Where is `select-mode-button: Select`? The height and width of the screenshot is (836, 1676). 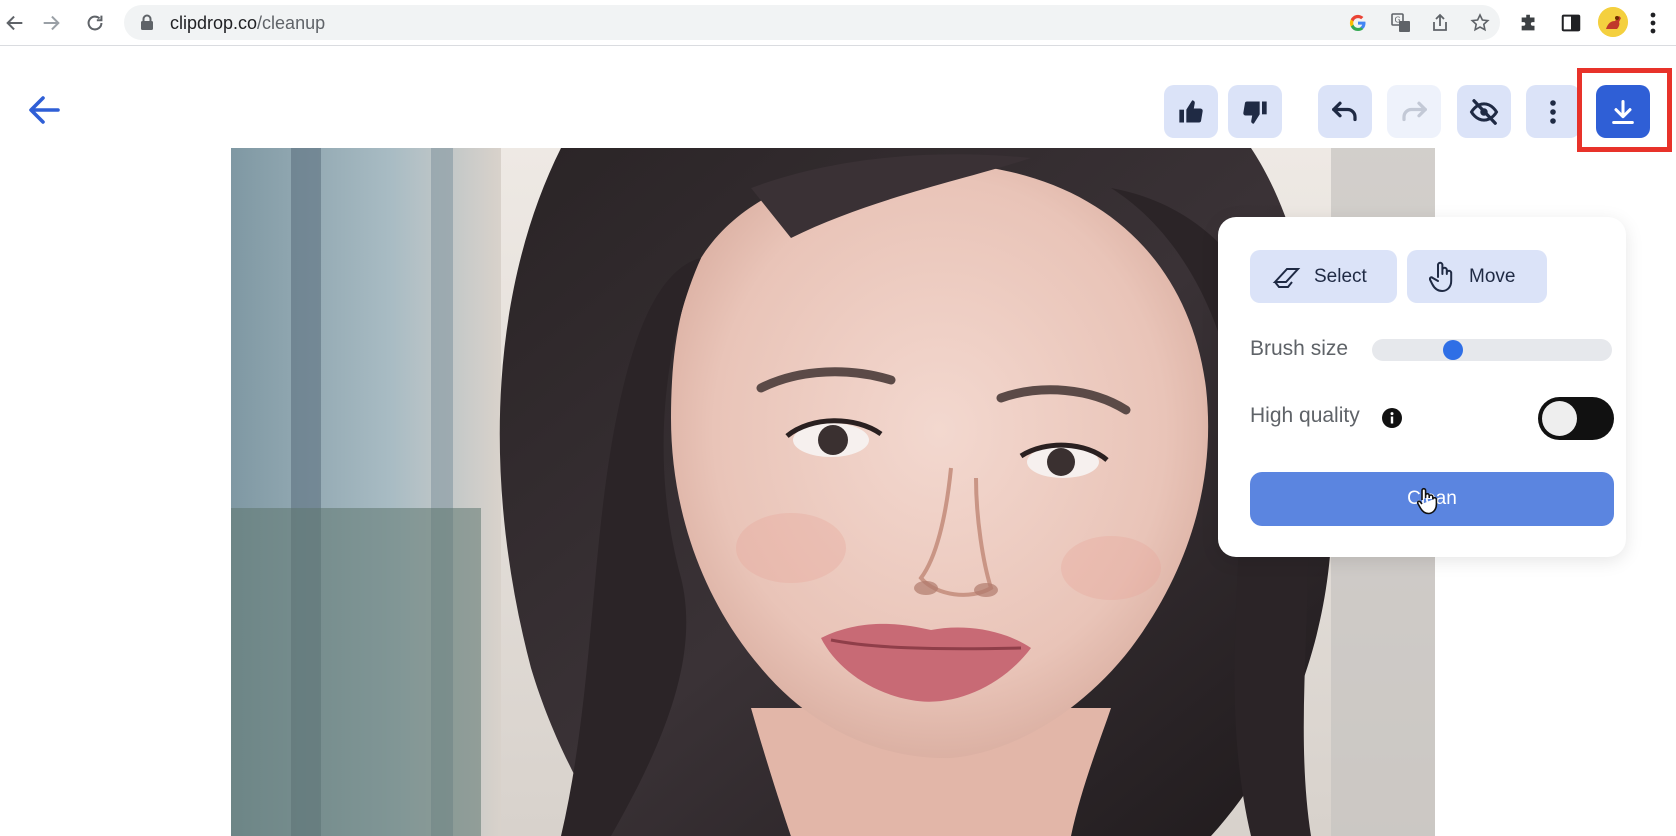
select-mode-button: Select is located at coordinates (1323, 276).